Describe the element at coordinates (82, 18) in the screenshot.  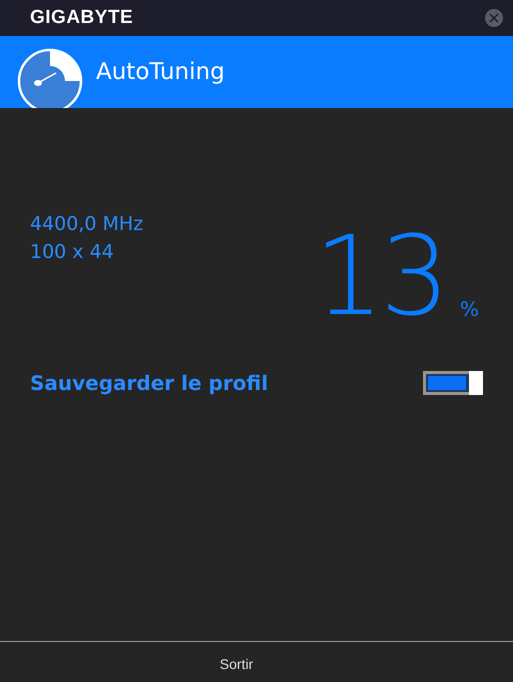
I see `window-title: GIGABYTE` at that location.